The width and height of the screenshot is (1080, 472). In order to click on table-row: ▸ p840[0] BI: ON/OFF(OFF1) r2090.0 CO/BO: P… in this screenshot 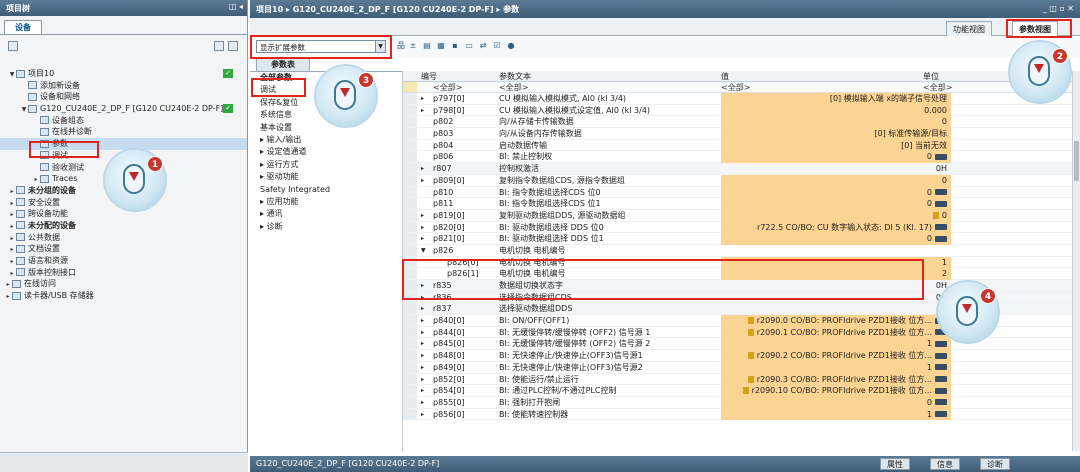, I will do `click(741, 321)`.